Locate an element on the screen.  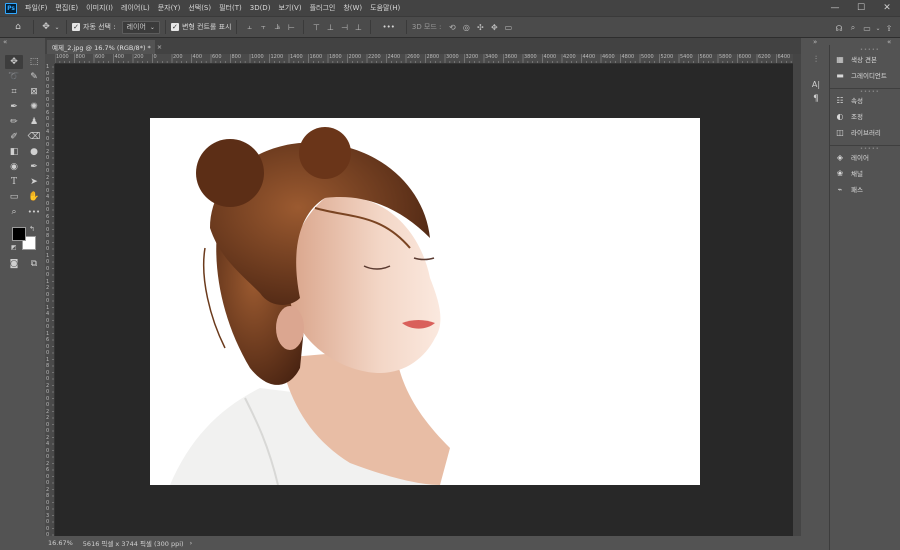
distribute-top-icon: ⊤ is located at coordinates (316, 27).